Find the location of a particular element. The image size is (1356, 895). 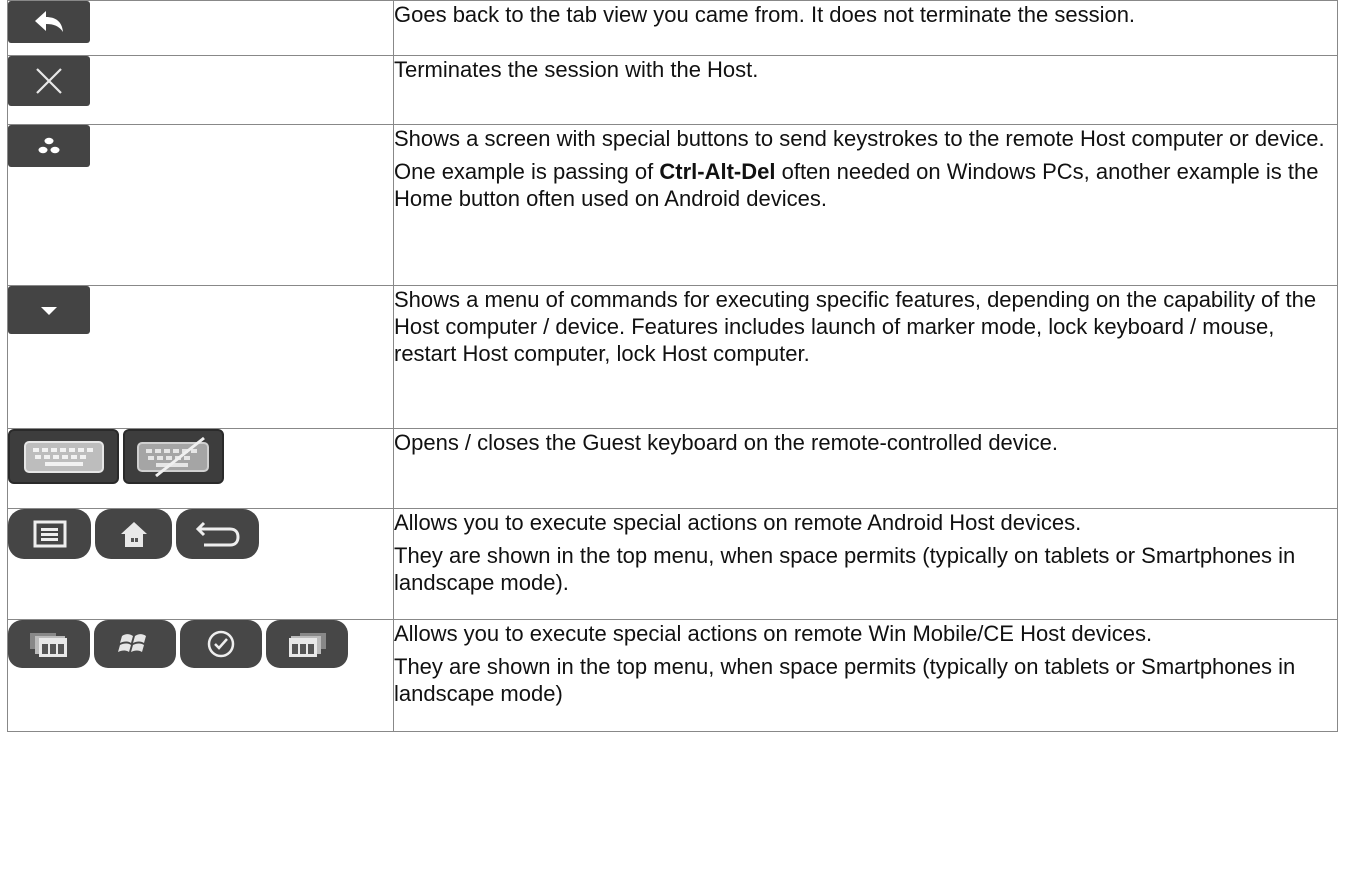

special-keys-icon is located at coordinates (49, 146).